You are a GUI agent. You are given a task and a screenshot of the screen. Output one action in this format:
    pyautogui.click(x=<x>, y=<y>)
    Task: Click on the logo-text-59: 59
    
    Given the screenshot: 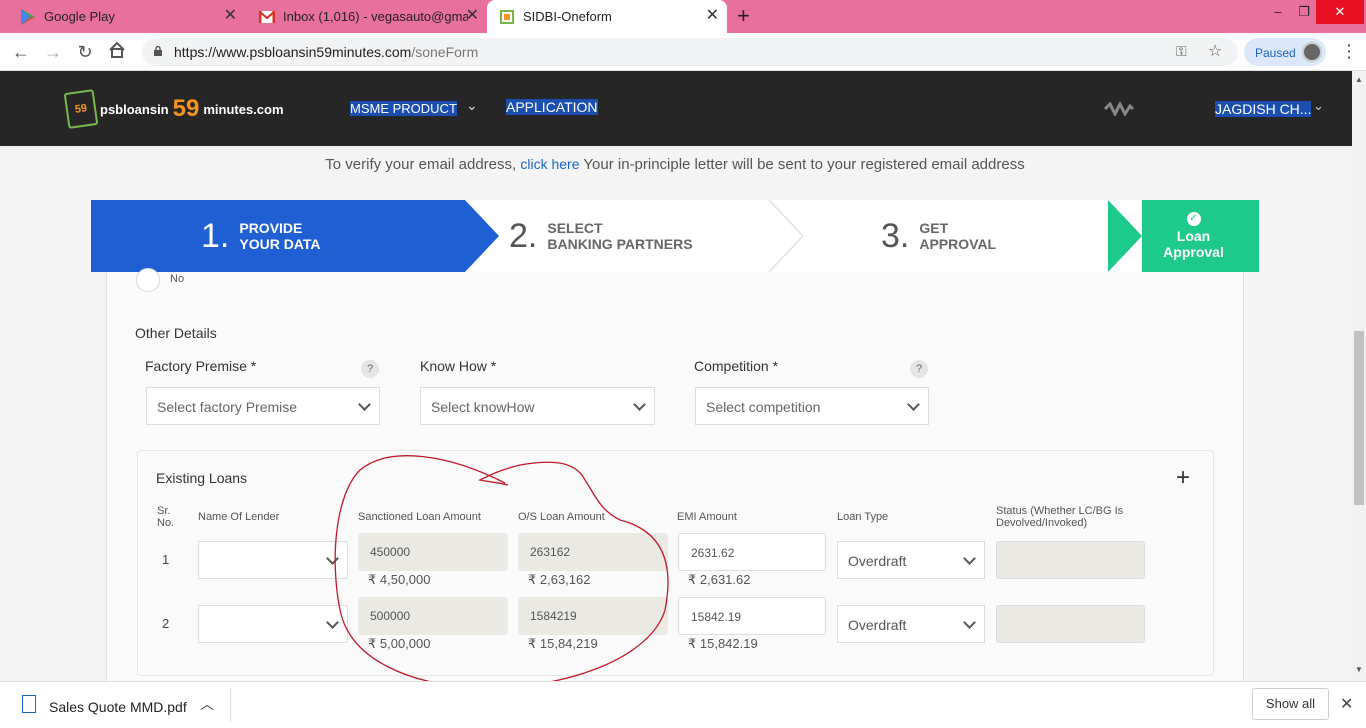 What is the action you would take?
    pyautogui.click(x=186, y=108)
    